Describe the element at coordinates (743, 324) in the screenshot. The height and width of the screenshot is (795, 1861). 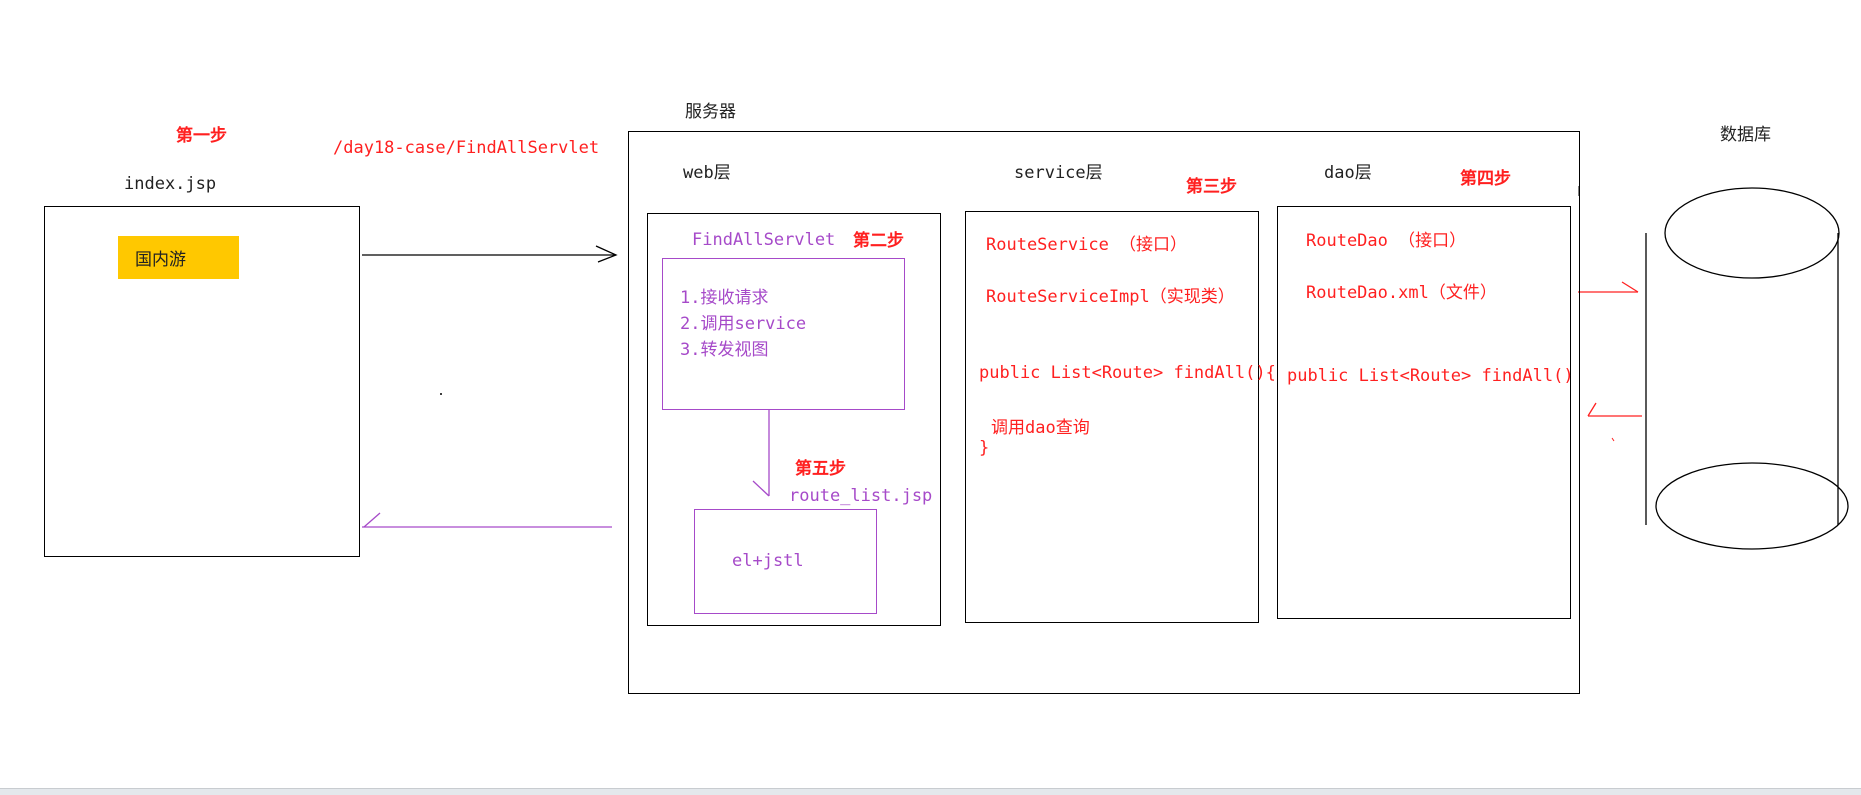
I see `servlet-step-2: 2.调用service` at that location.